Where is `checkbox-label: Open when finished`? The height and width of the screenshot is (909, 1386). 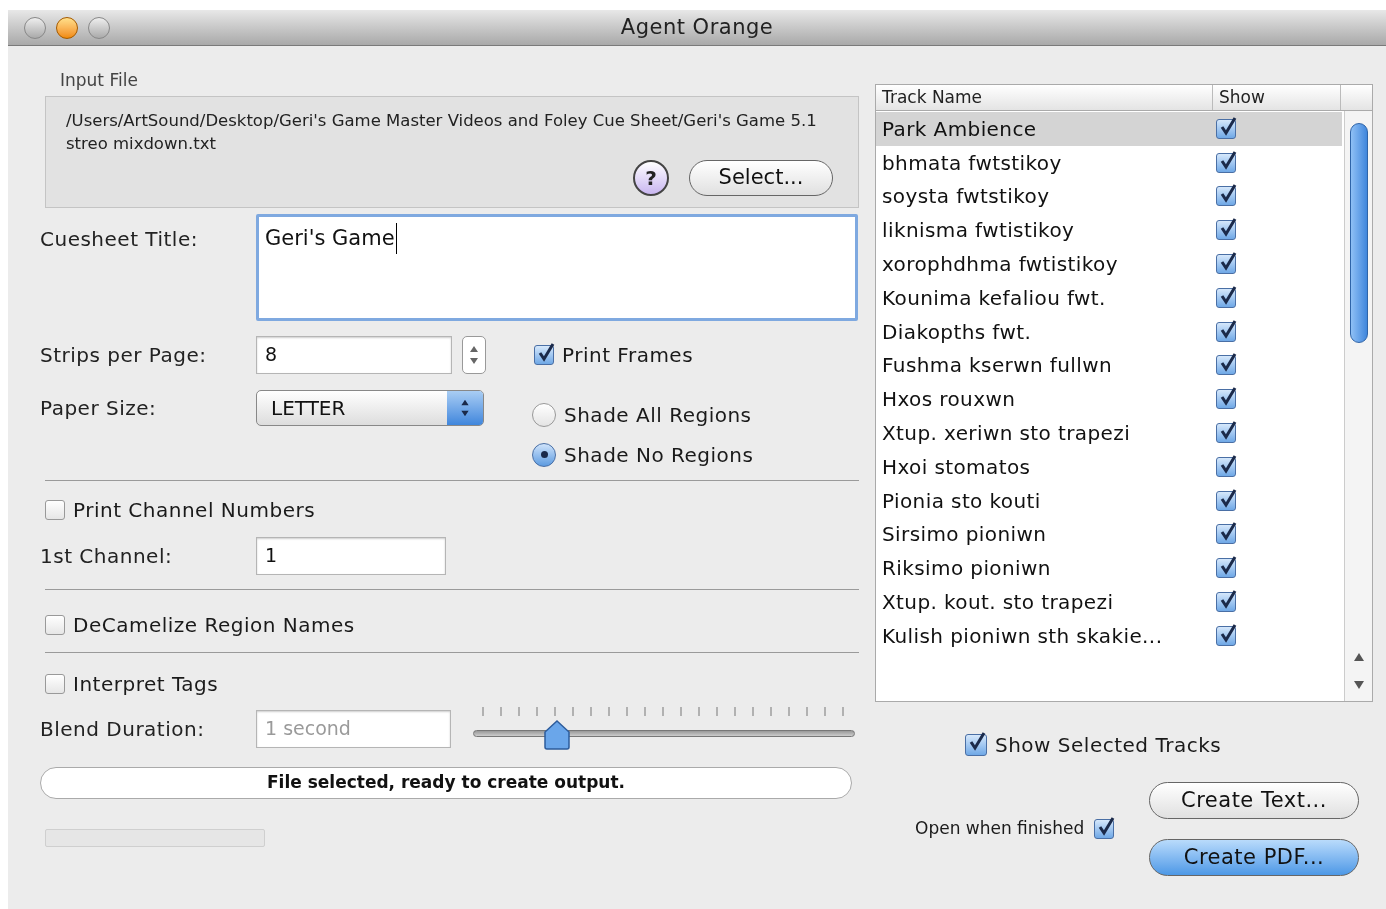
checkbox-label: Open when finished is located at coordinates (1000, 829).